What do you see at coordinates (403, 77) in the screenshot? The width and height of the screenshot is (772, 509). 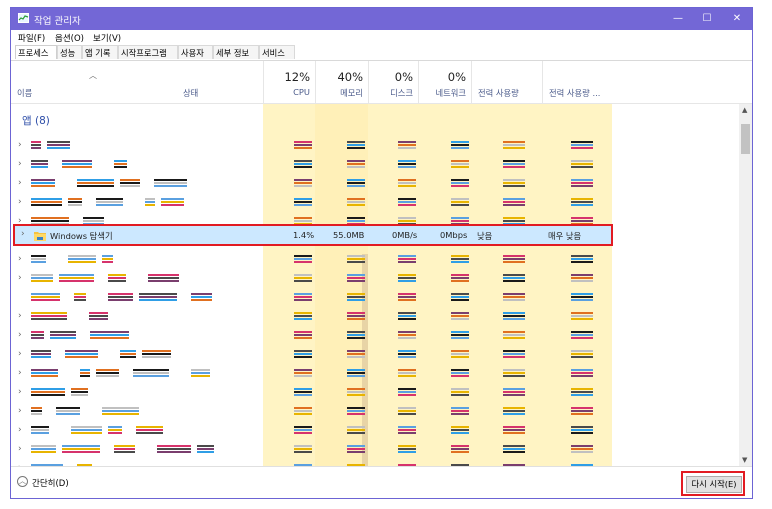 I see `disk-total: 0%` at bounding box center [403, 77].